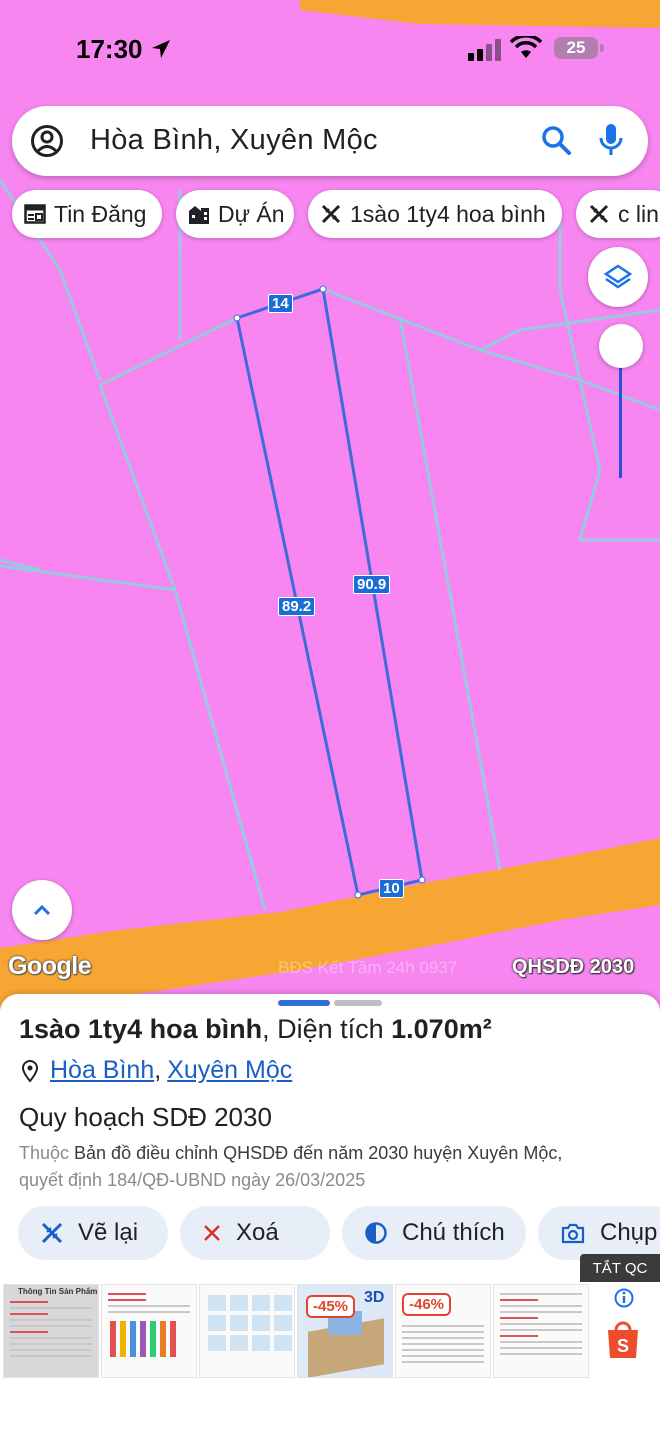  Describe the element at coordinates (345, 1331) in the screenshot. I see `ad-thumbnail-4: -45% 3D` at that location.